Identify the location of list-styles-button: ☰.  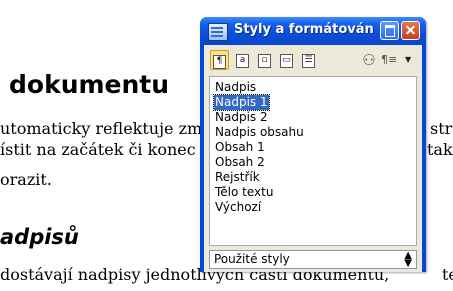
(308, 60).